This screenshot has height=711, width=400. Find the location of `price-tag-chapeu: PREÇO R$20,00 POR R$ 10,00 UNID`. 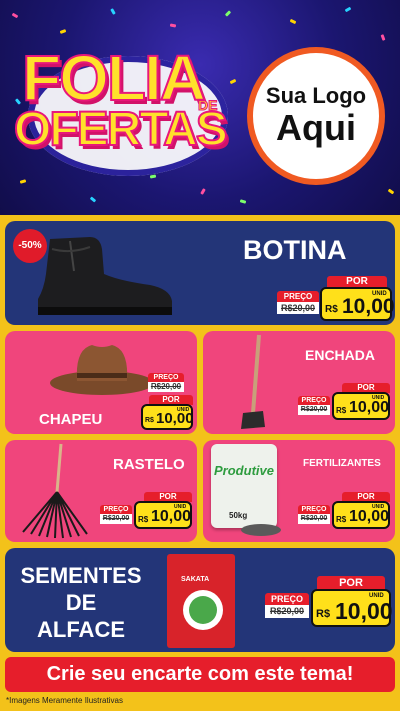

price-tag-chapeu: PREÇO R$20,00 POR R$ 10,00 UNID is located at coordinates (155, 402).